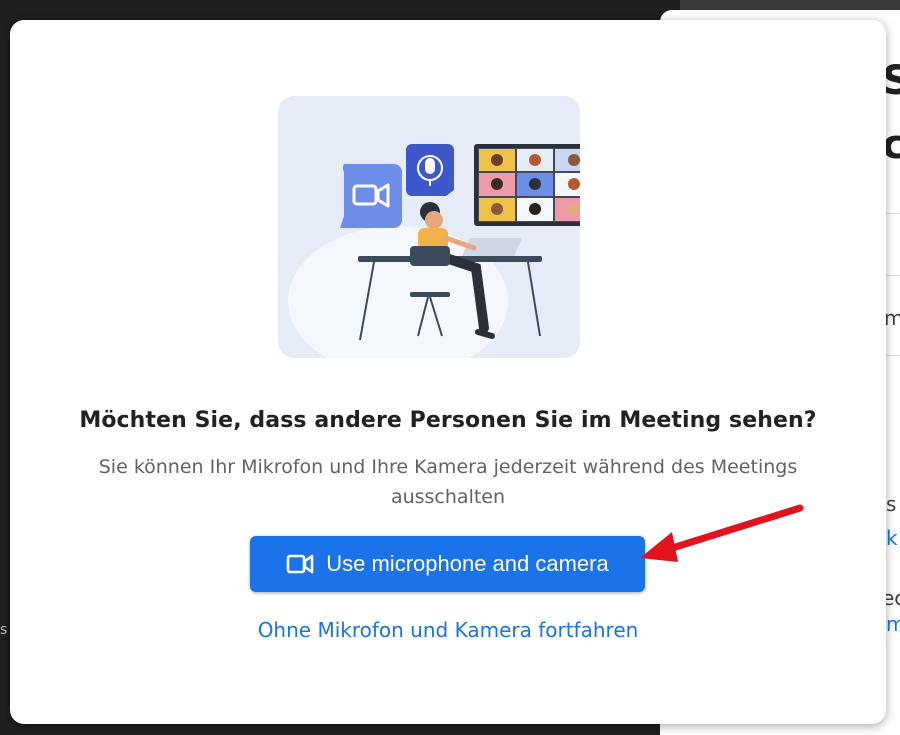  Describe the element at coordinates (448, 630) in the screenshot. I see `continue-without-mic-and-camera-link: Ohne Mikrofon und Kamera fortfahren` at that location.